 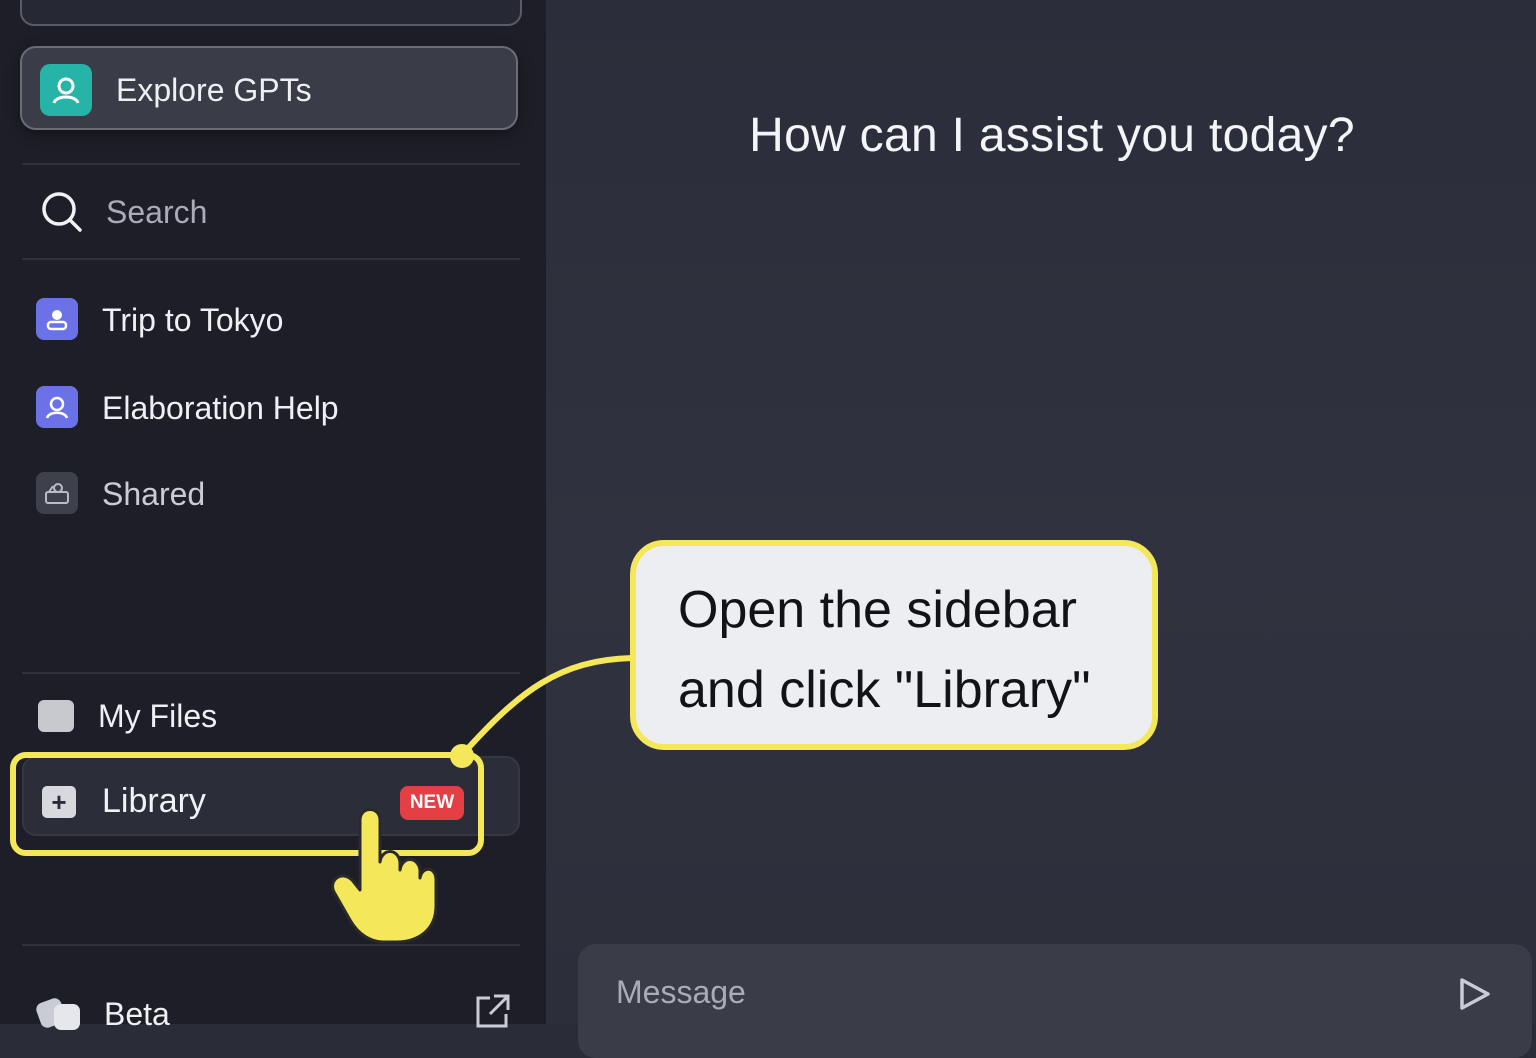 I want to click on send-icon, so click(x=1474, y=994).